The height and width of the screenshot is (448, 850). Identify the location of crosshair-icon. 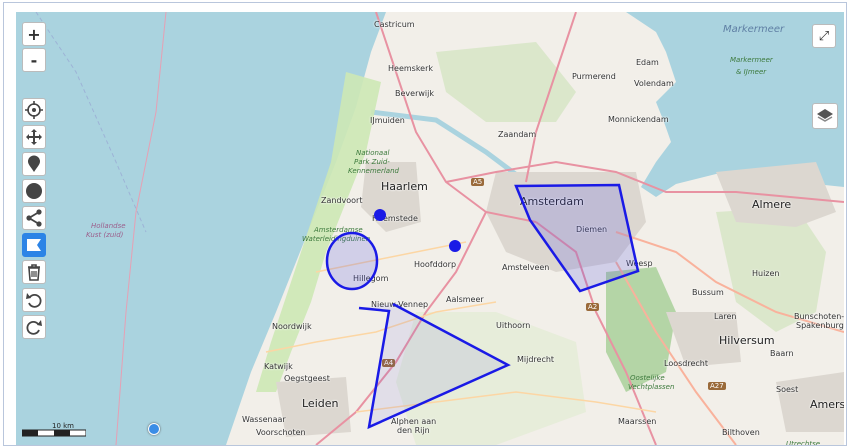
(34, 110).